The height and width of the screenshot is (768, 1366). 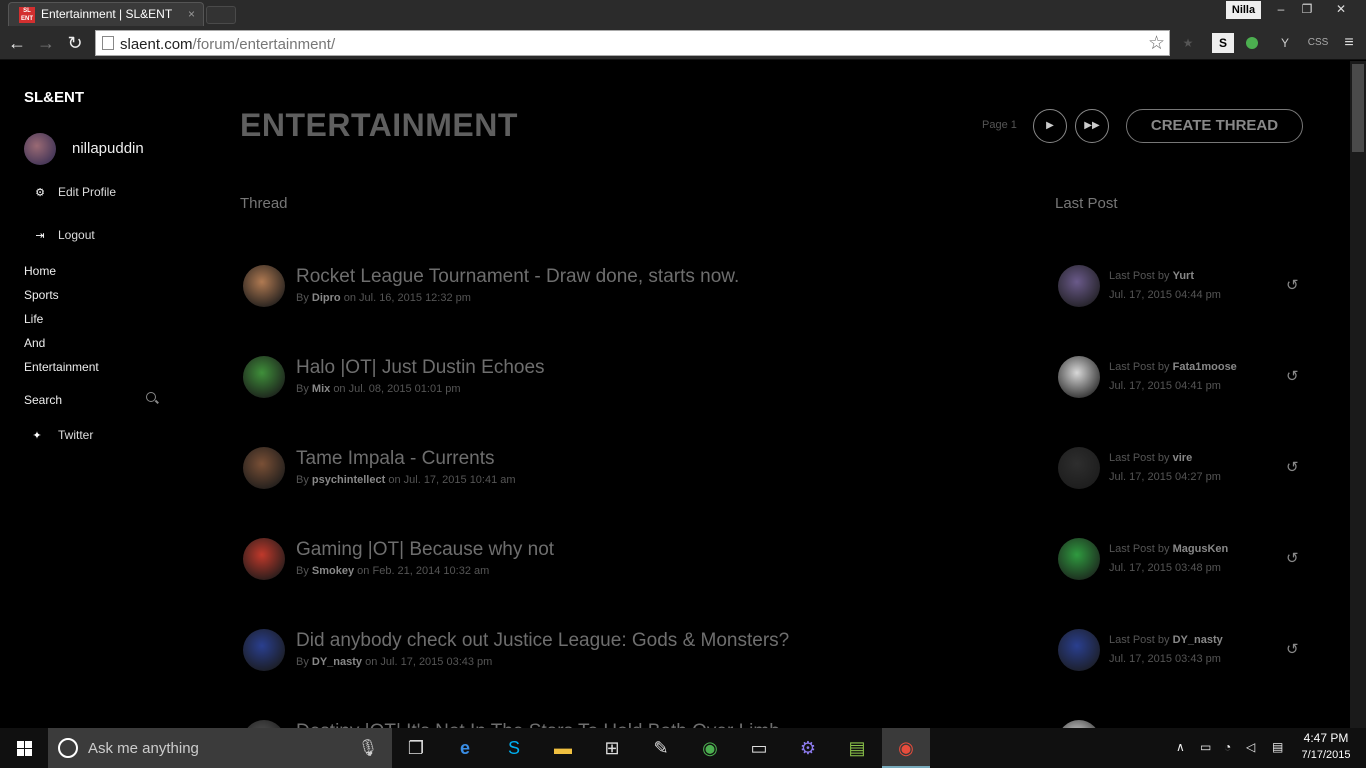 I want to click on nav-entertainment: Entertainment, so click(x=61, y=367).